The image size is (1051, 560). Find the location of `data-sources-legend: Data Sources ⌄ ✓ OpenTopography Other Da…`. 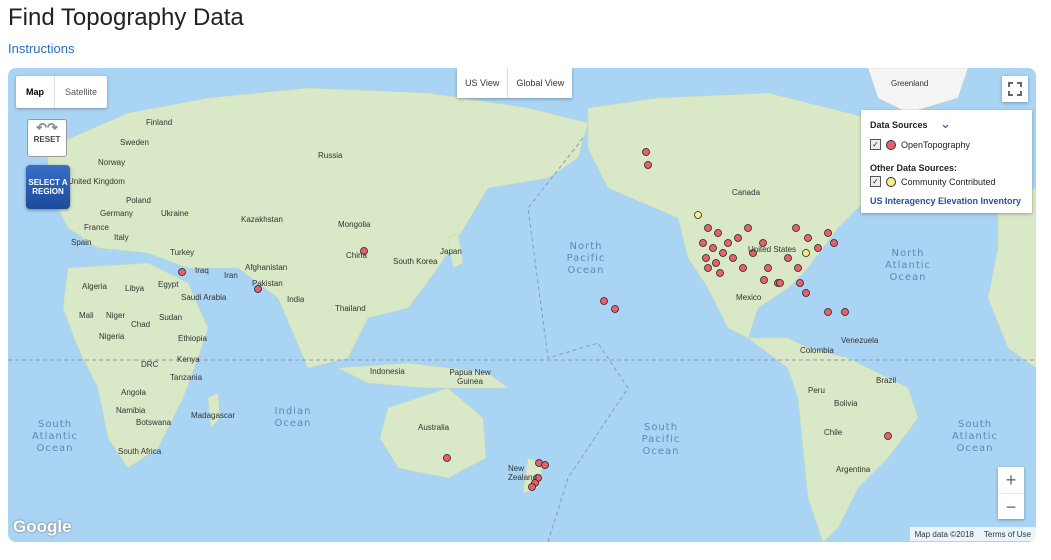

data-sources-legend: Data Sources ⌄ ✓ OpenTopography Other Da… is located at coordinates (946, 161).